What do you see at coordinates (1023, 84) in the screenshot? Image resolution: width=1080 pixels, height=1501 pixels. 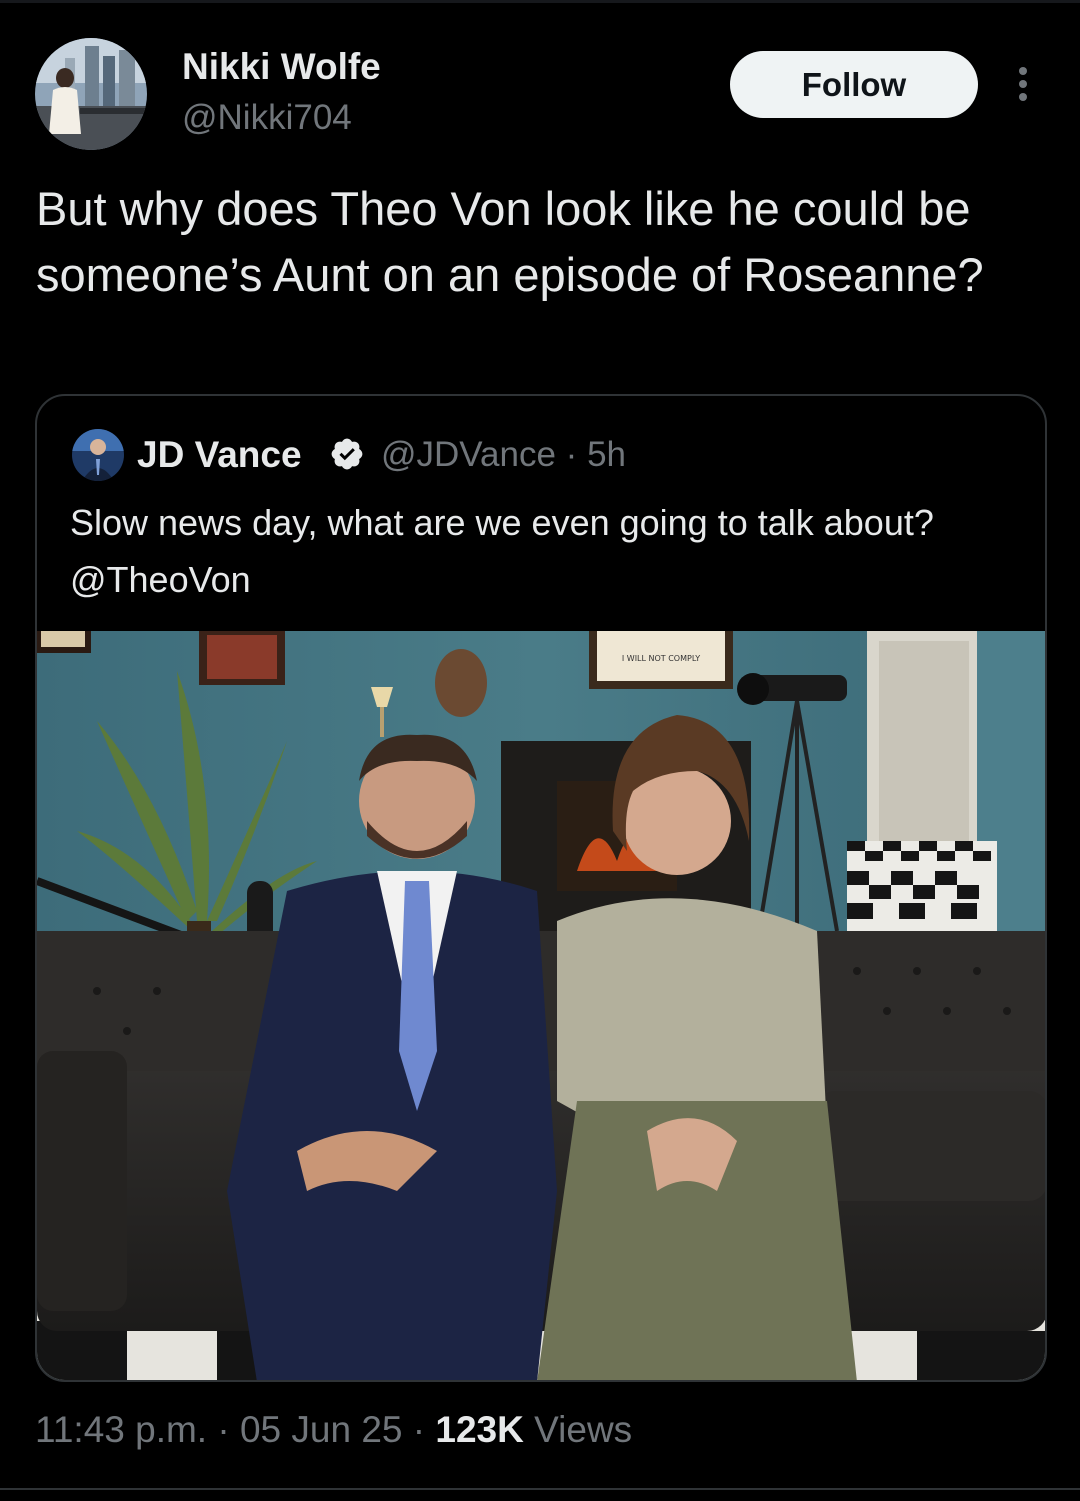 I see `more-vertical-icon` at bounding box center [1023, 84].